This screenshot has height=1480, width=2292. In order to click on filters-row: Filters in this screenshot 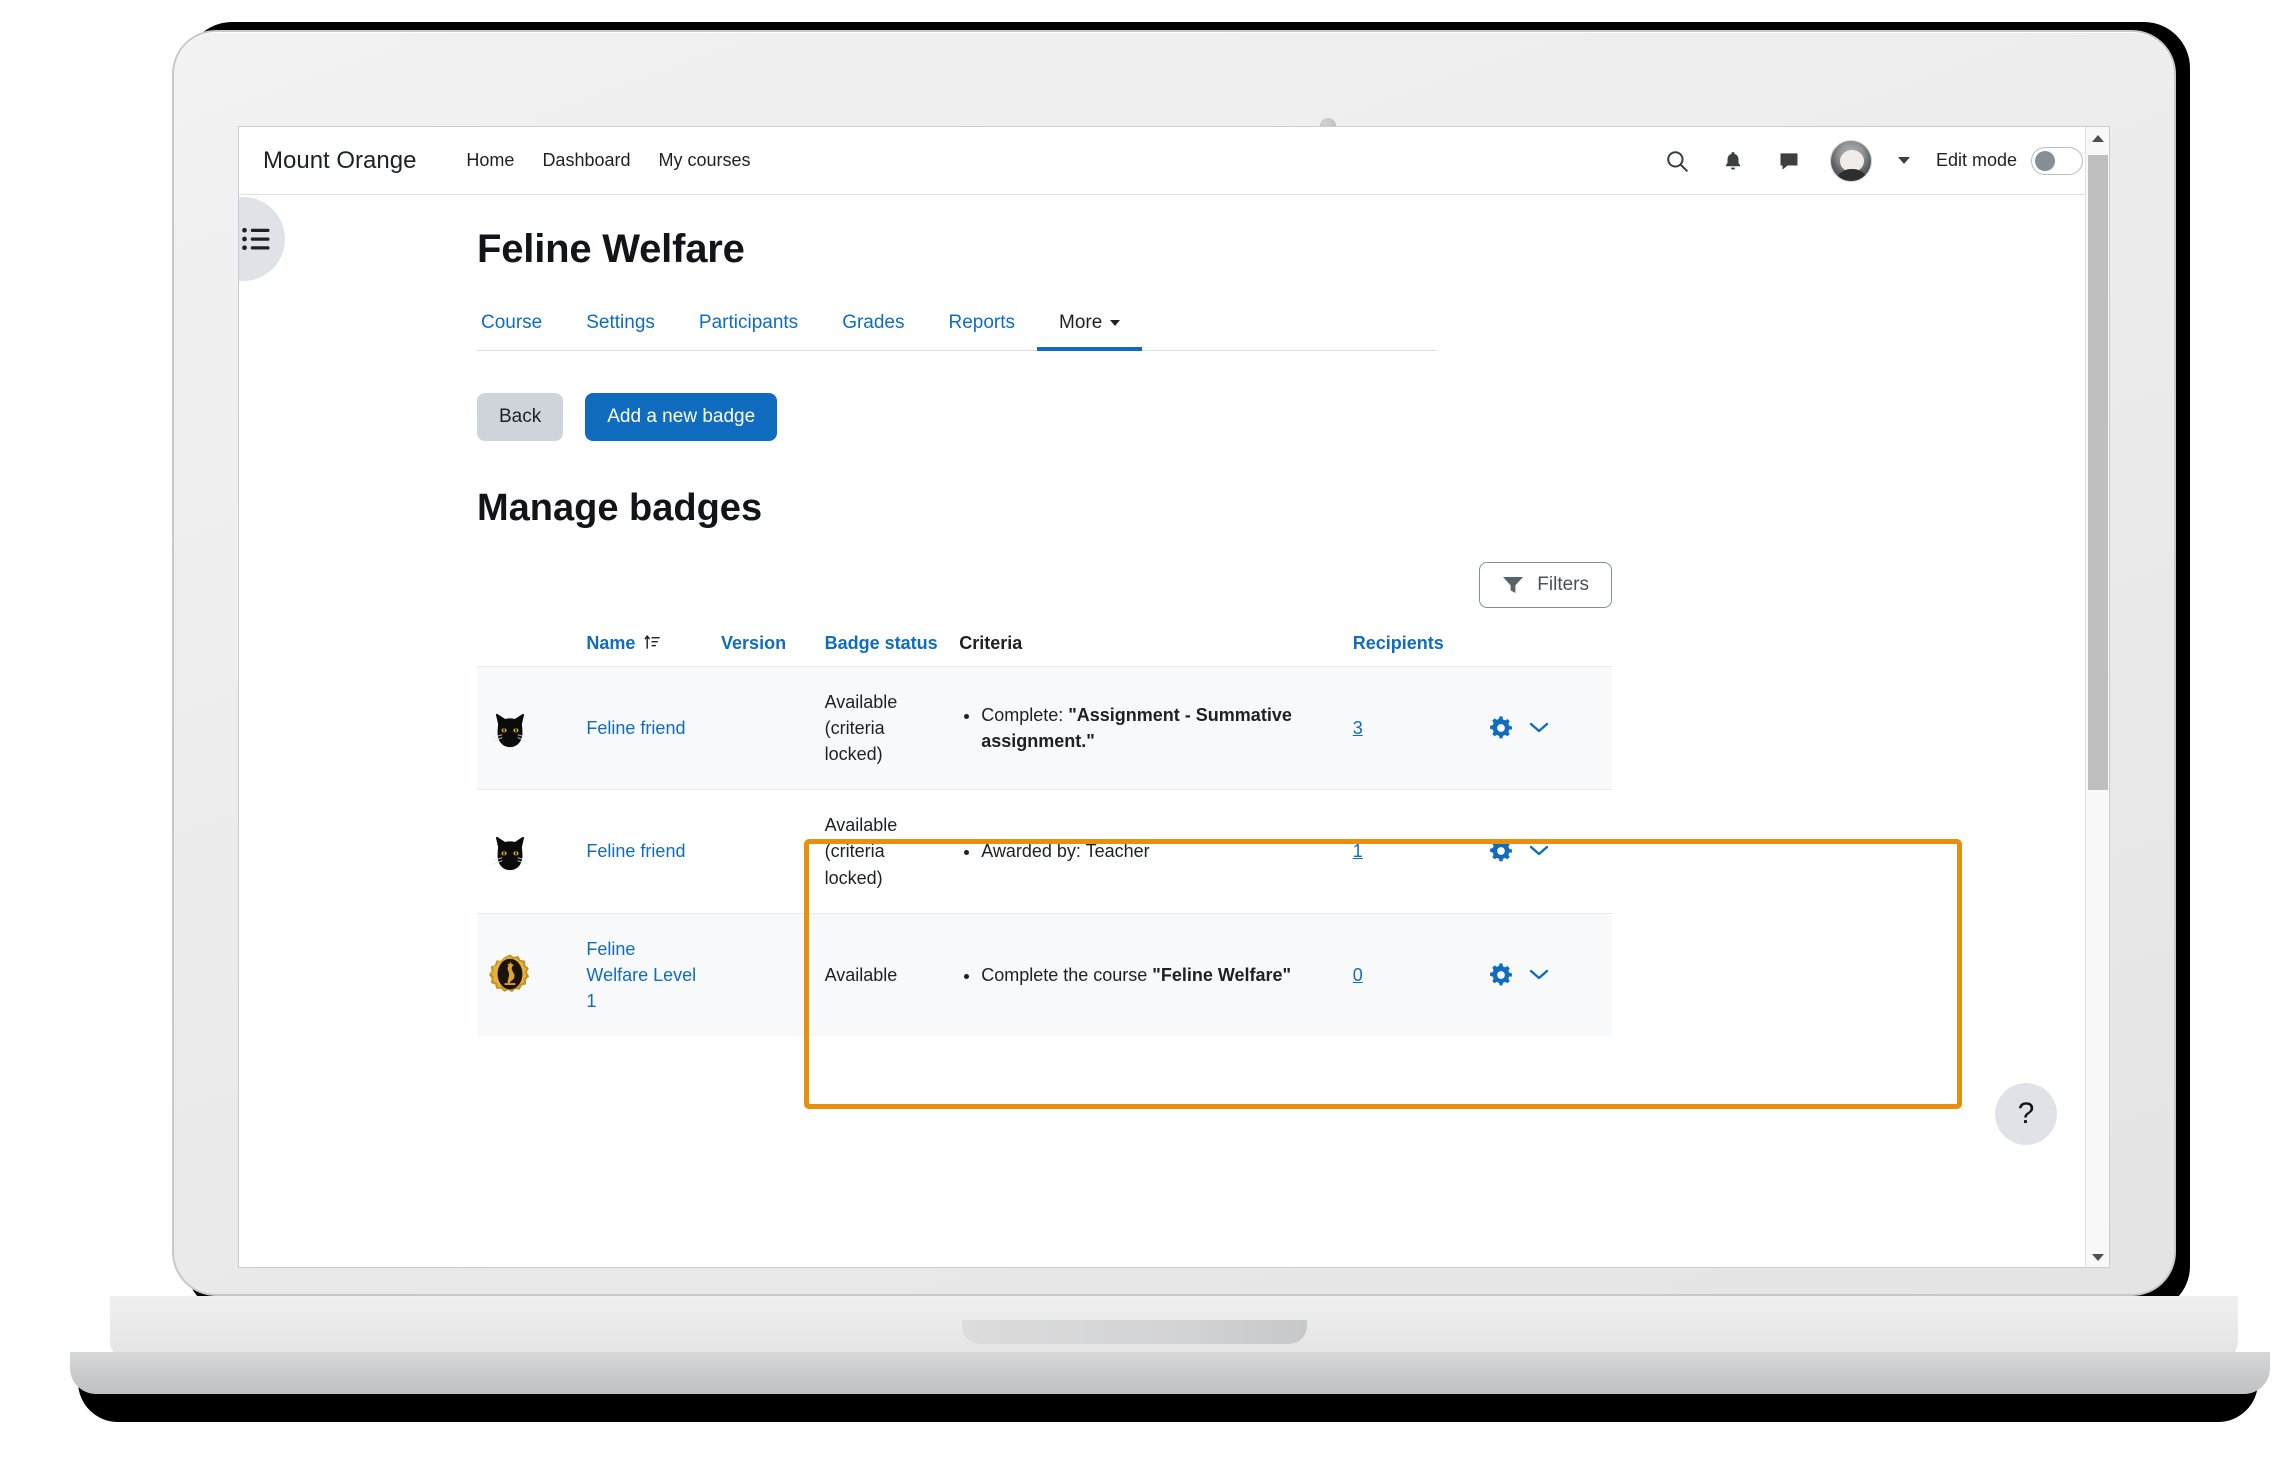, I will do `click(1044, 584)`.